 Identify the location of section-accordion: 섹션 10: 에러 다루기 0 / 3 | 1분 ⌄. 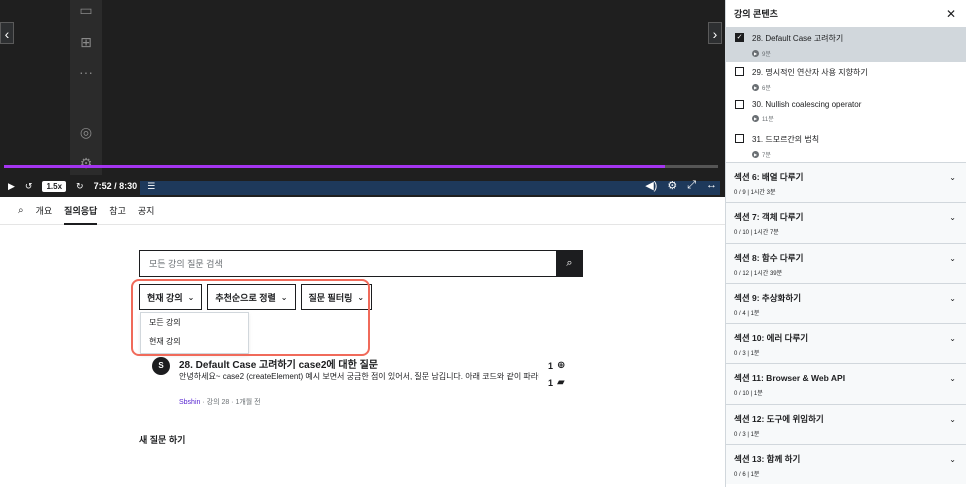
(846, 343).